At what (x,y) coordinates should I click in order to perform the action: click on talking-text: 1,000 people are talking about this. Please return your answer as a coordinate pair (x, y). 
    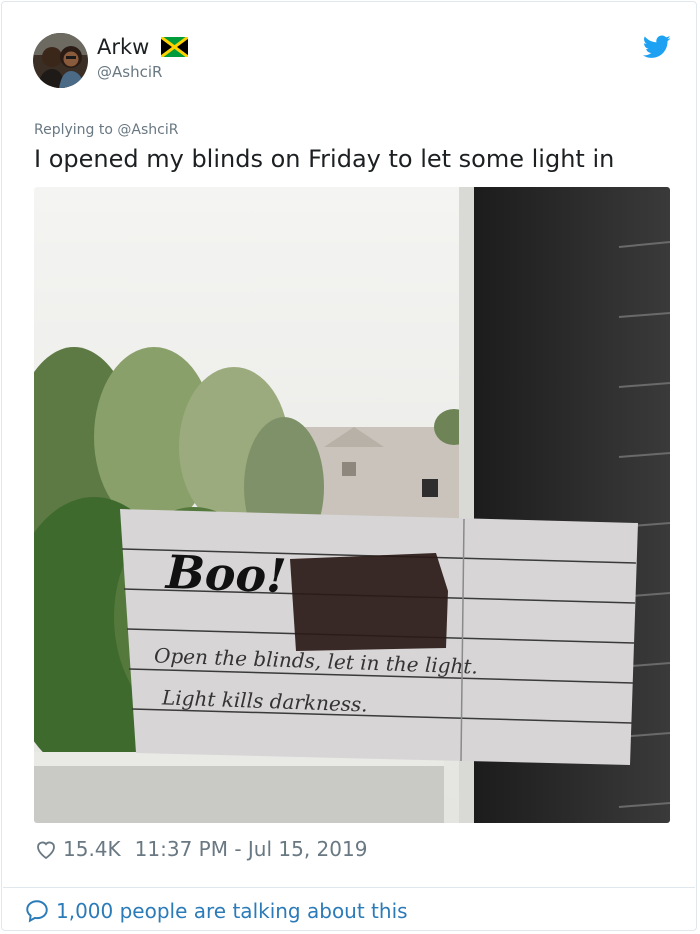
    Looking at the image, I should click on (232, 911).